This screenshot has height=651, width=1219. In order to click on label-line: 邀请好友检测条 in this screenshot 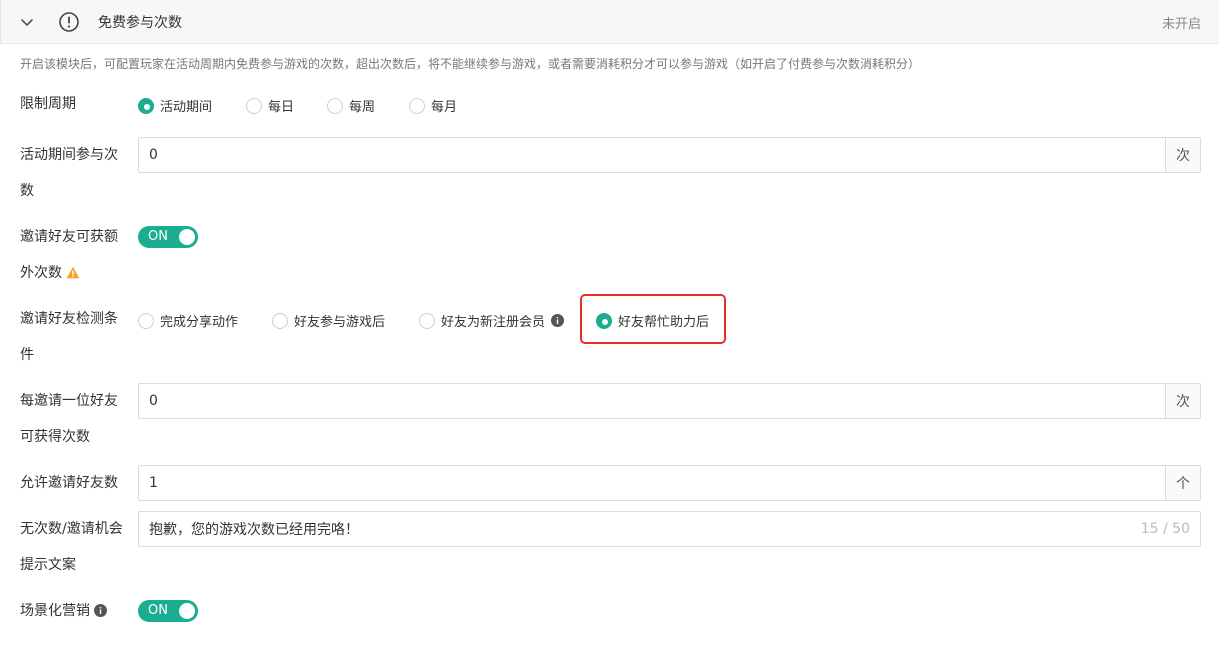, I will do `click(69, 319)`.